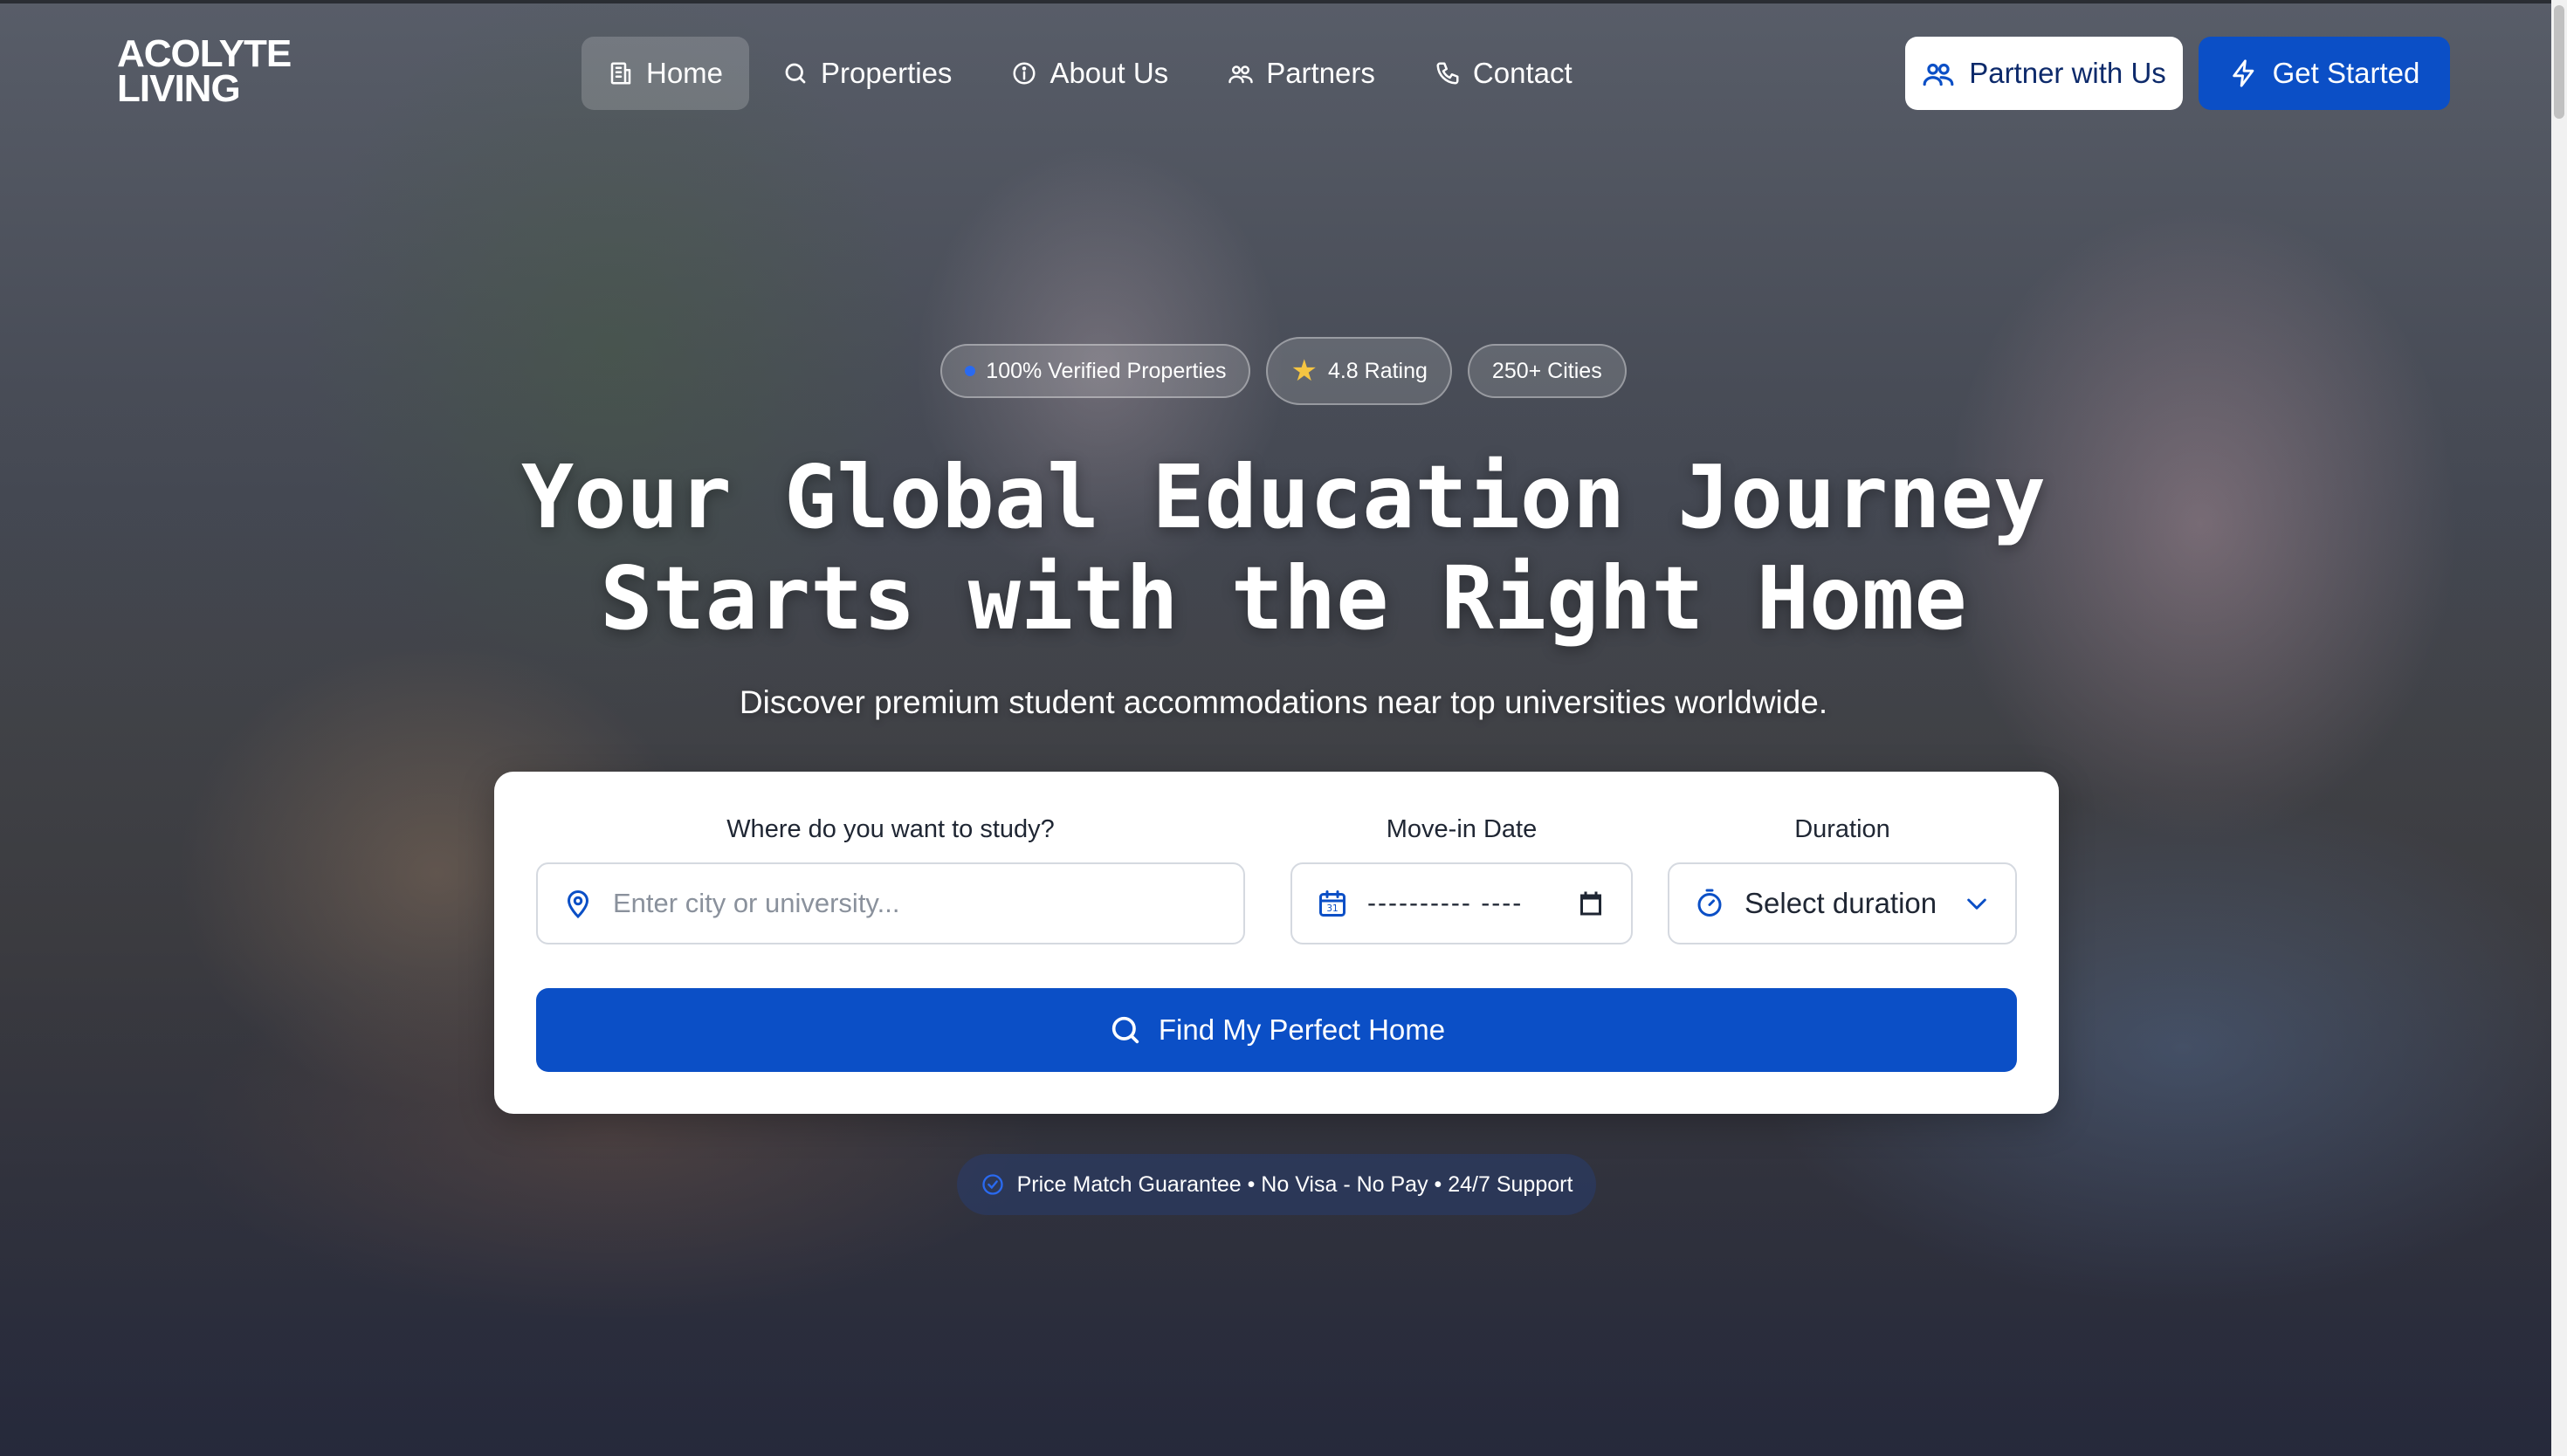 The image size is (2567, 1456). What do you see at coordinates (2346, 73) in the screenshot?
I see `get-started-label: Get Started` at bounding box center [2346, 73].